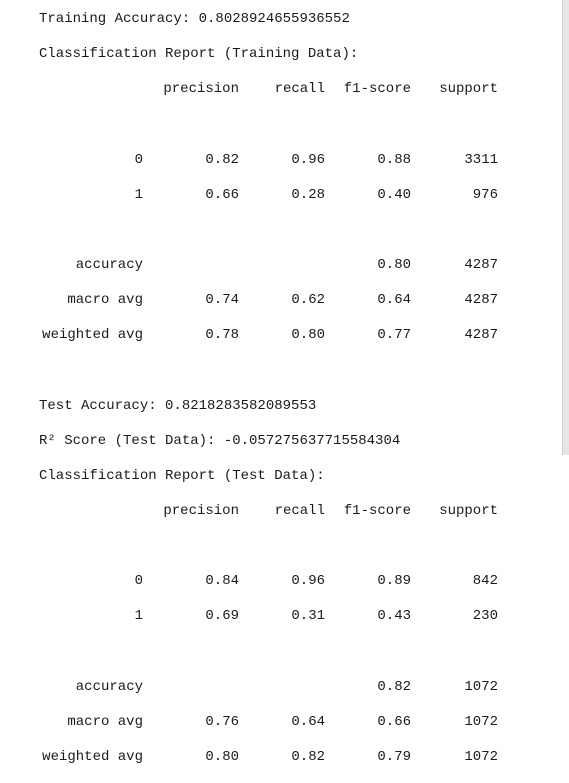 The image size is (569, 783). Describe the element at coordinates (394, 194) in the screenshot. I see `cell-f1: 0.40` at that location.